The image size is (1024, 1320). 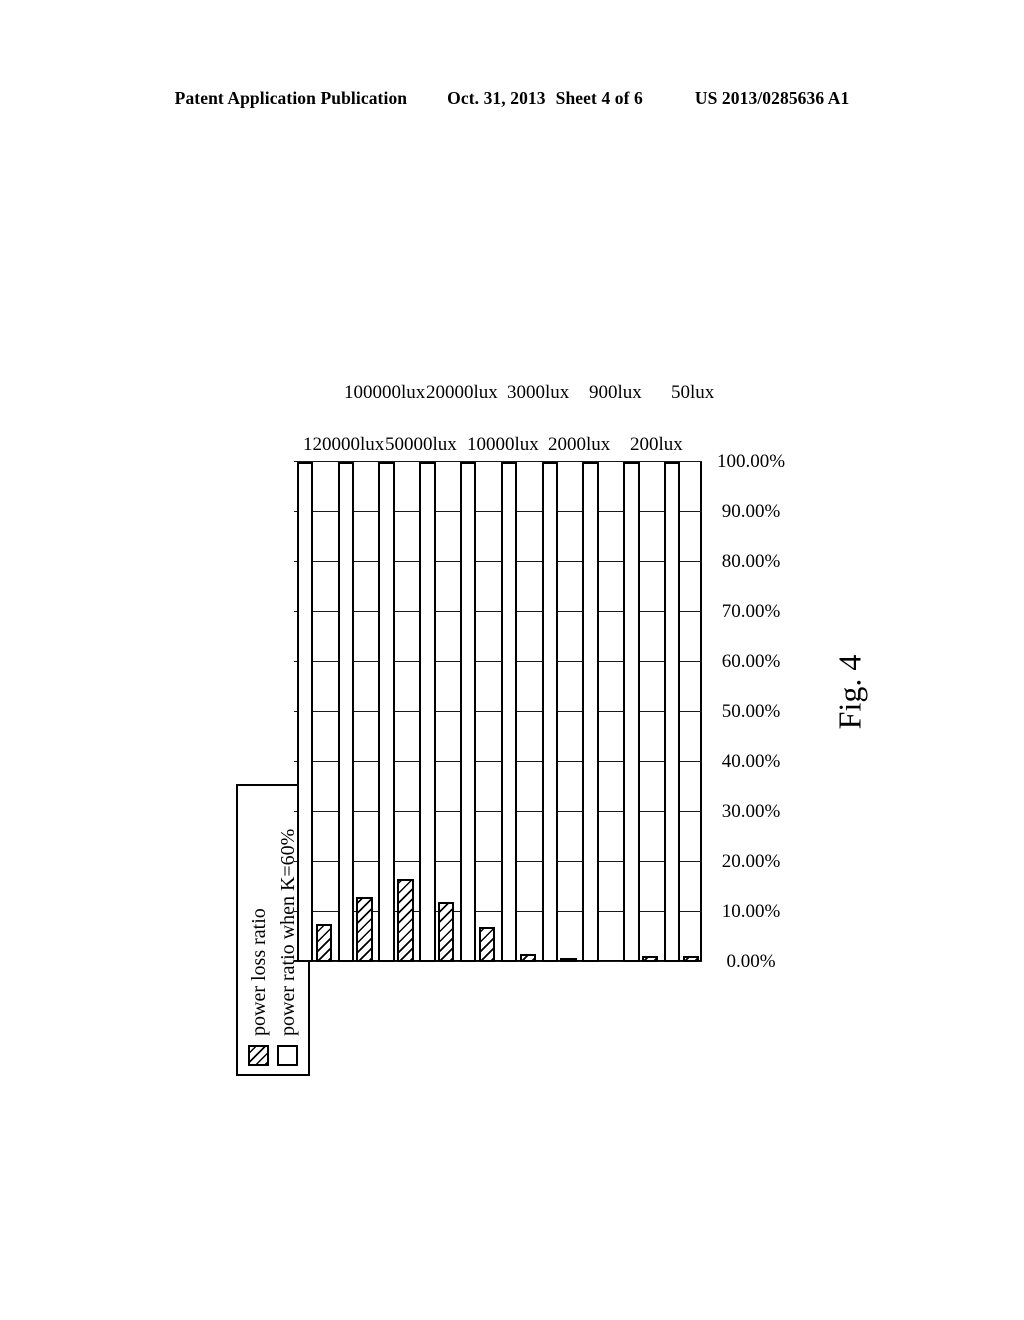 I want to click on legend-swatch-empty-icon, so click(x=287, y=1055).